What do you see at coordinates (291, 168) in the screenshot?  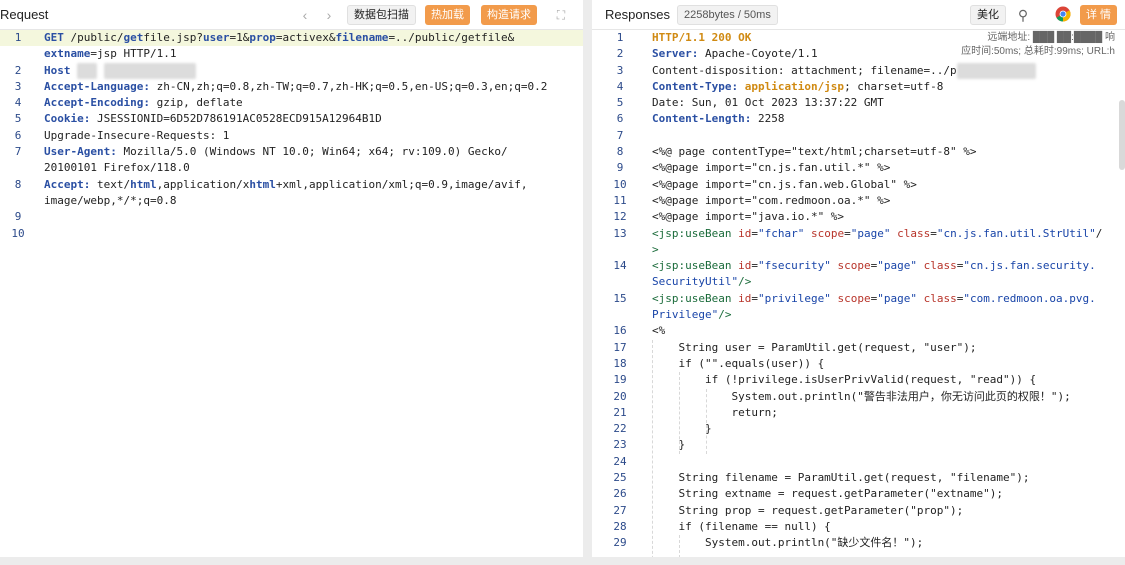 I see `request-code-line: 20100101 Firefox/118.0` at bounding box center [291, 168].